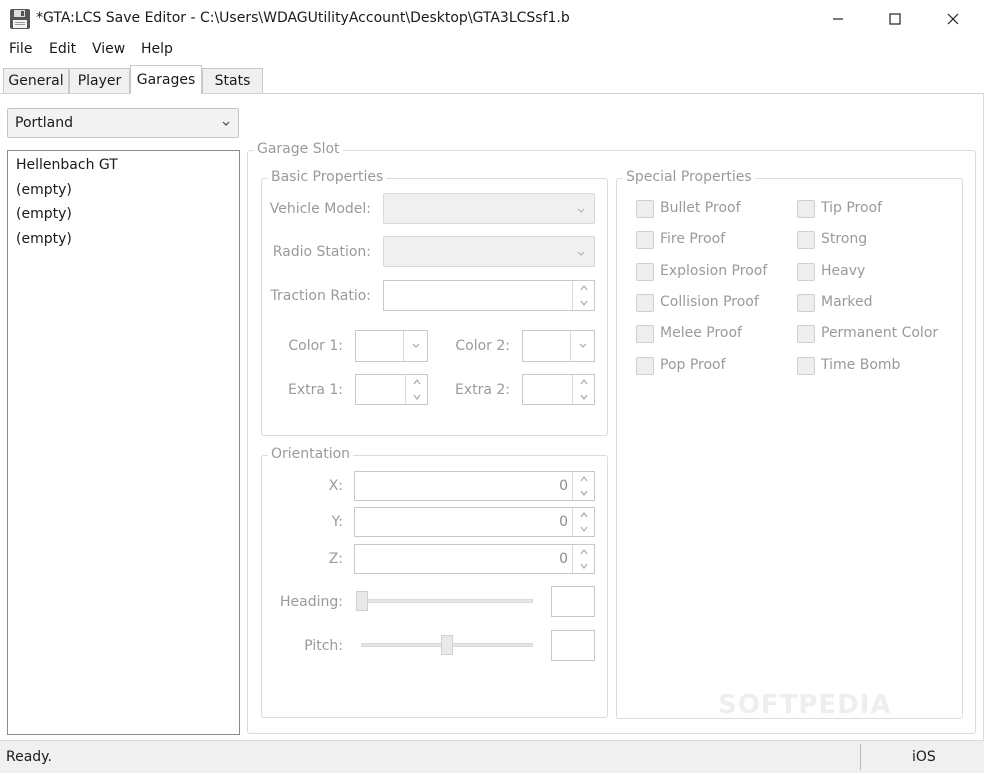 Image resolution: width=984 pixels, height=773 pixels. Describe the element at coordinates (806, 334) in the screenshot. I see `permanent-color-checkbox` at that location.